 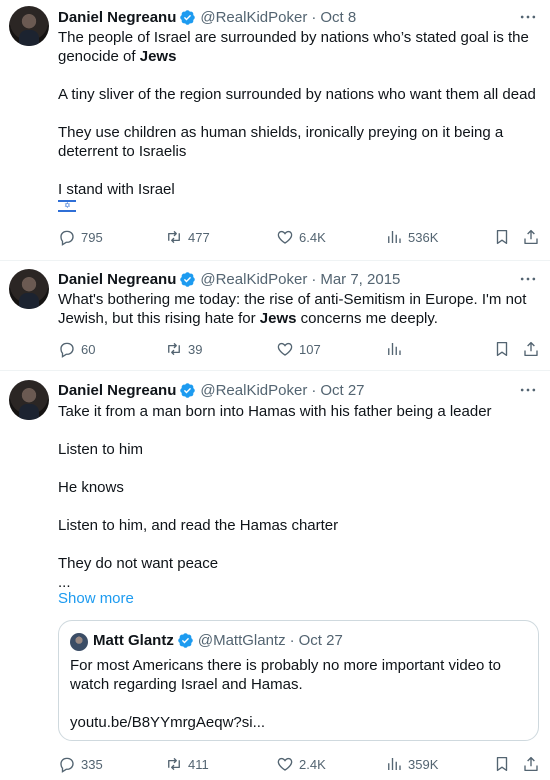 I want to click on reply-count: 335, so click(x=92, y=764).